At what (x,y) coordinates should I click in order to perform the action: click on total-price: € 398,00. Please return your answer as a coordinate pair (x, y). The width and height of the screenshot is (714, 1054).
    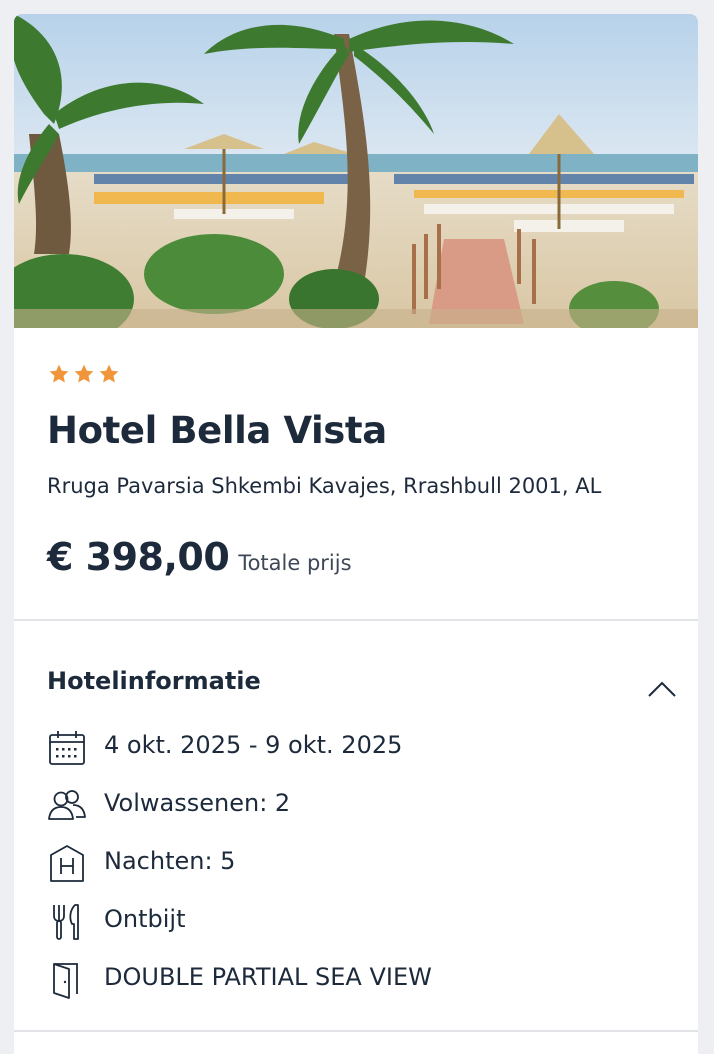
    Looking at the image, I should click on (138, 557).